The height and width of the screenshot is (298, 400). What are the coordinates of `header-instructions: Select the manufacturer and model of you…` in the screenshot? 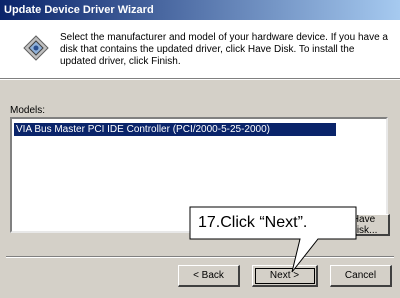 It's located at (224, 49).